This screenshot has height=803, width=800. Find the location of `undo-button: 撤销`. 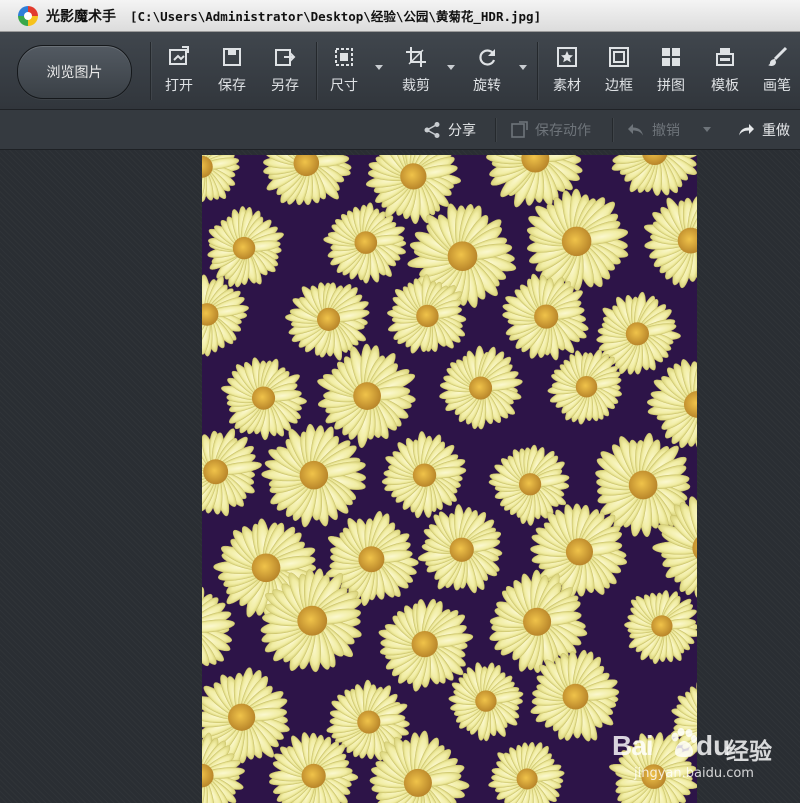

undo-button: 撤销 is located at coordinates (653, 130).